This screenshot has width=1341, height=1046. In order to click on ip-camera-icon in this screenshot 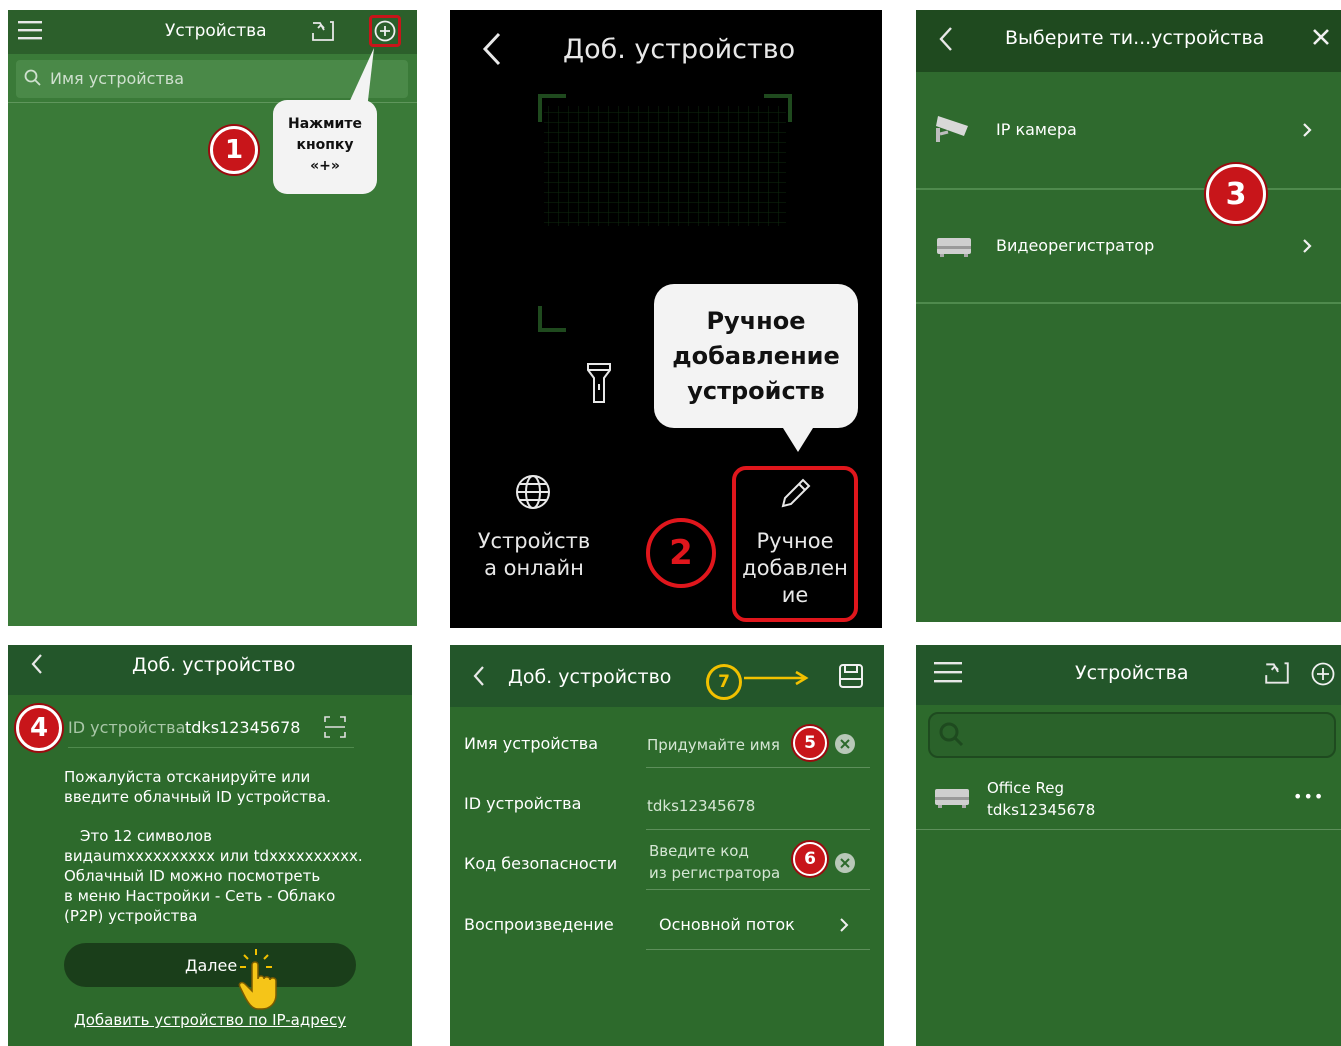, I will do `click(953, 128)`.